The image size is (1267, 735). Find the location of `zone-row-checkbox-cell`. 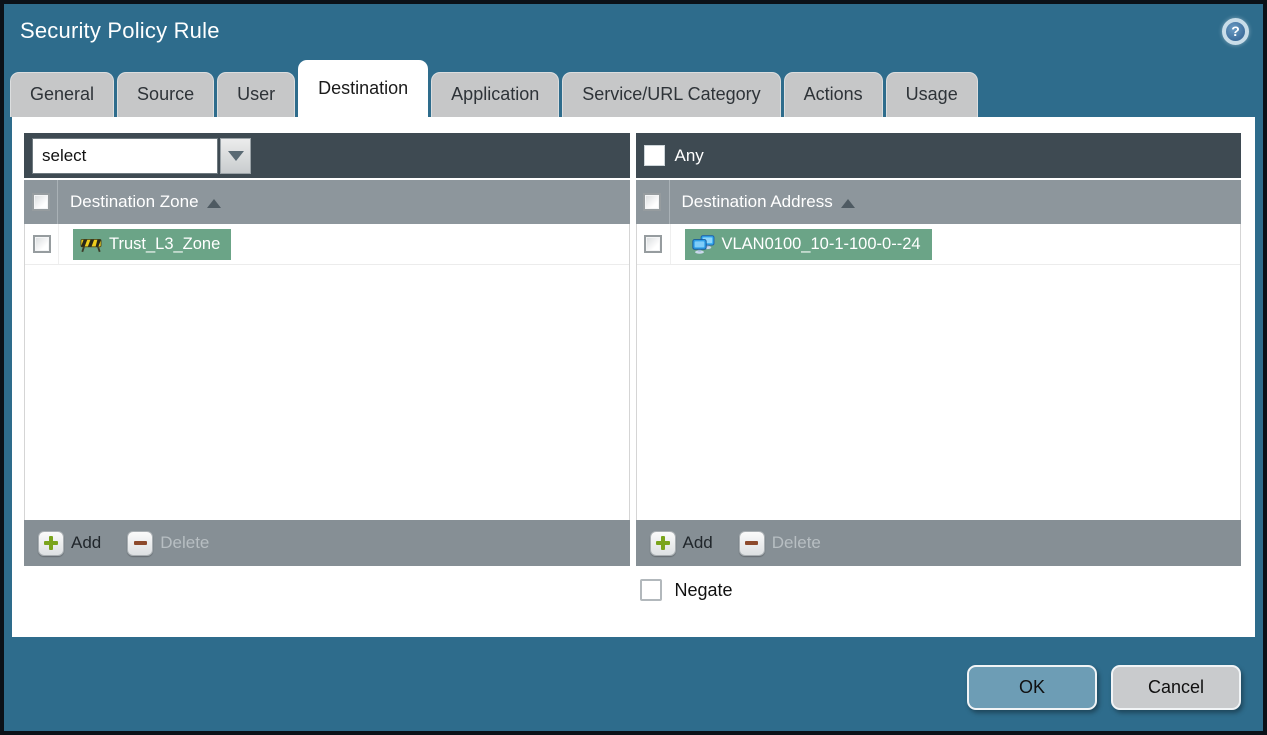

zone-row-checkbox-cell is located at coordinates (42, 244).